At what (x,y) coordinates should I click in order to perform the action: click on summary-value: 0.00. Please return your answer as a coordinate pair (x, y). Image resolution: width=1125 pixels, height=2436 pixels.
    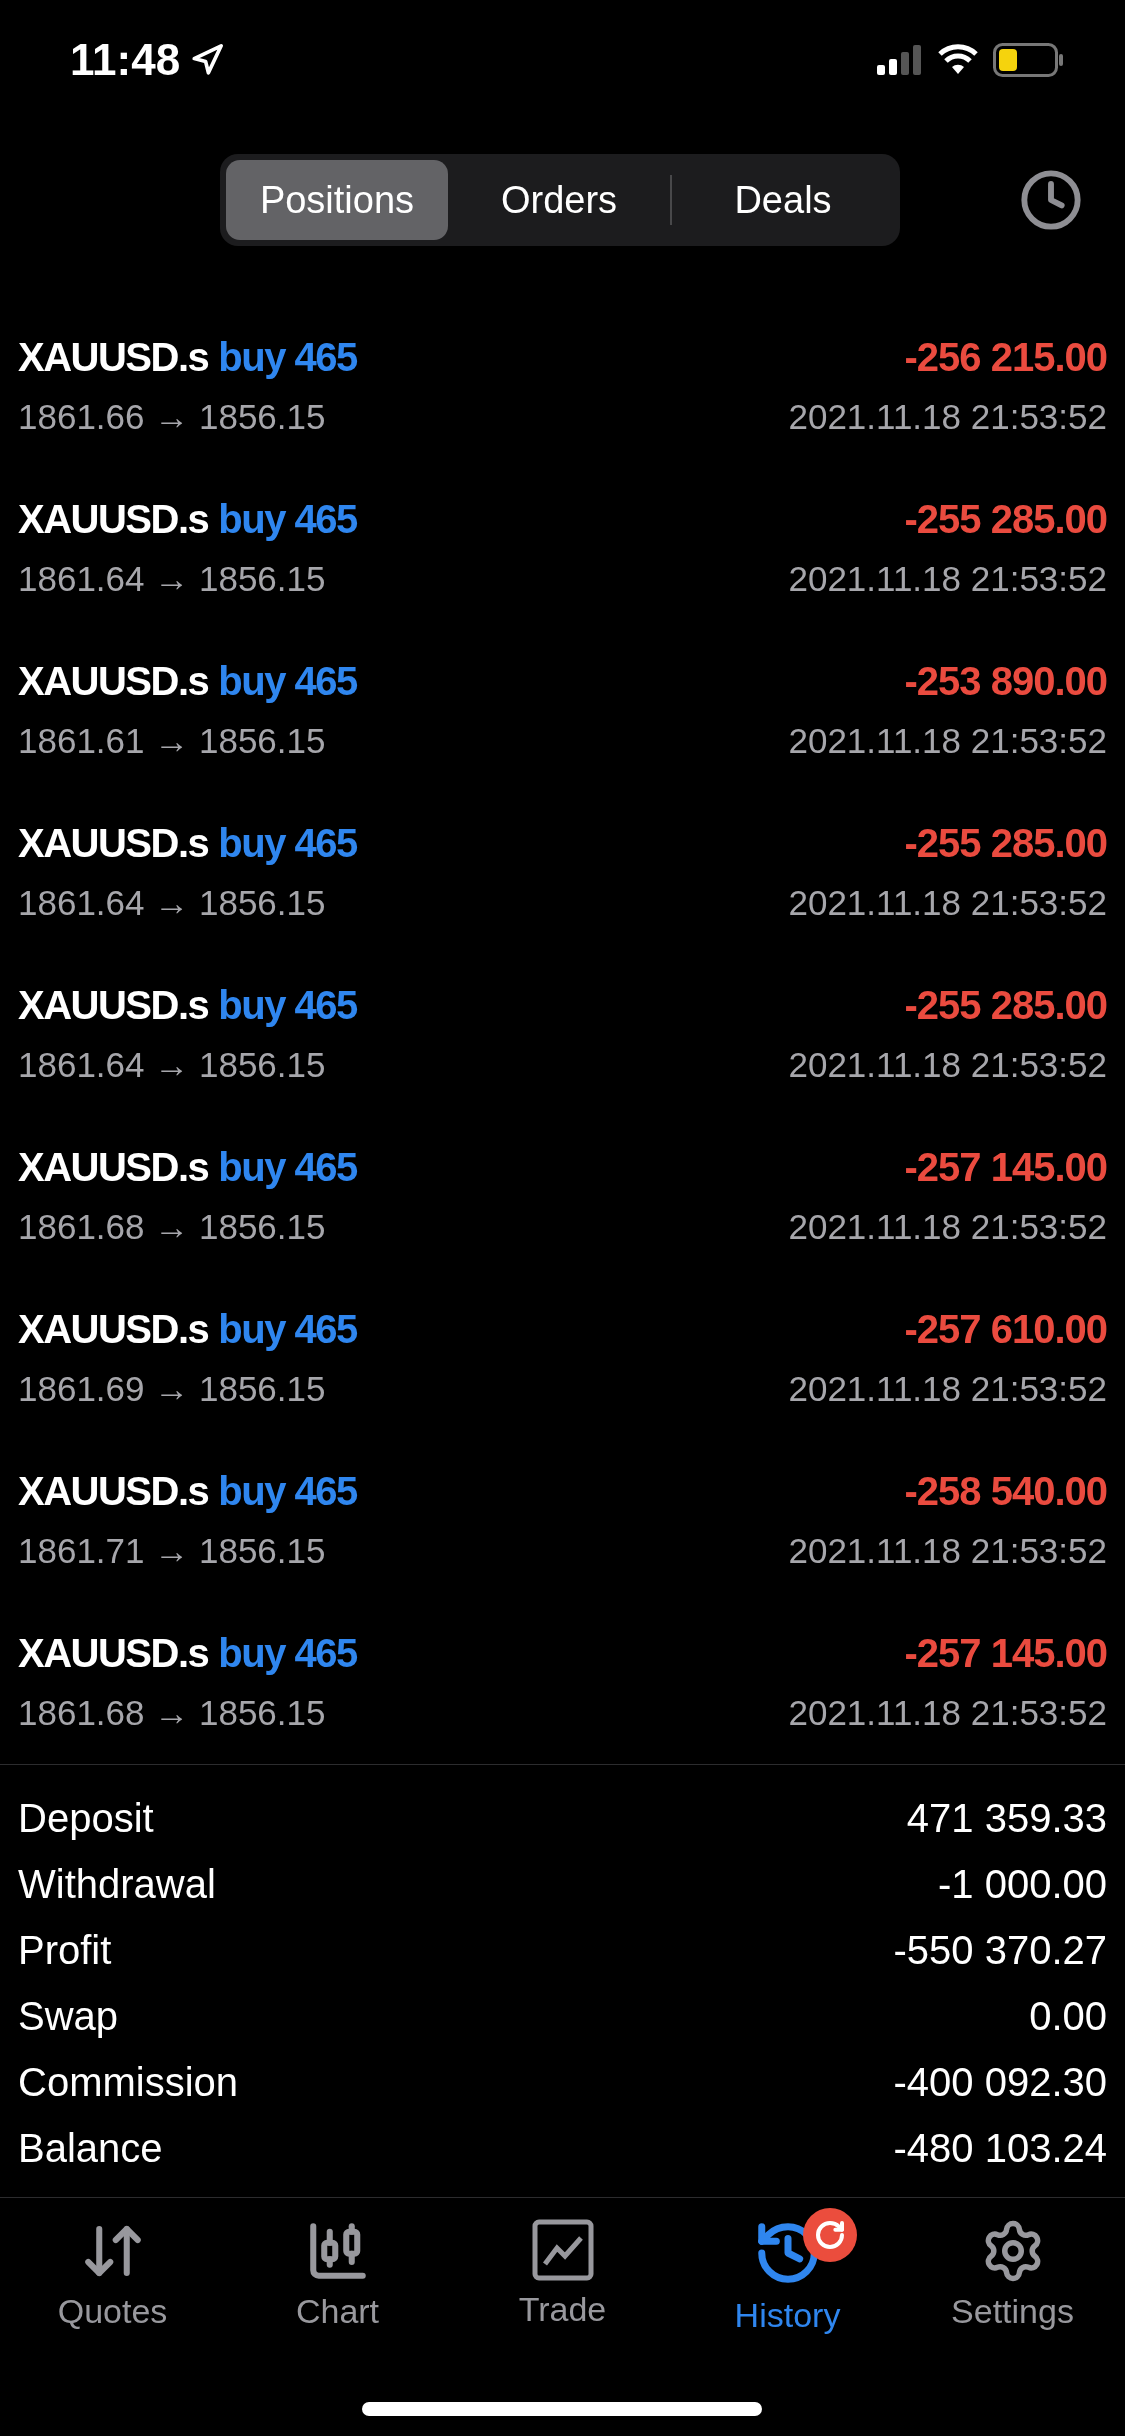
    Looking at the image, I should click on (1068, 2016).